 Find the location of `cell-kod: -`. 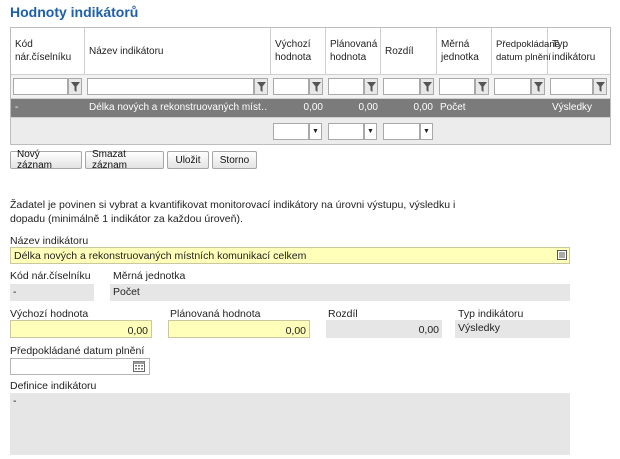

cell-kod: - is located at coordinates (17, 107).